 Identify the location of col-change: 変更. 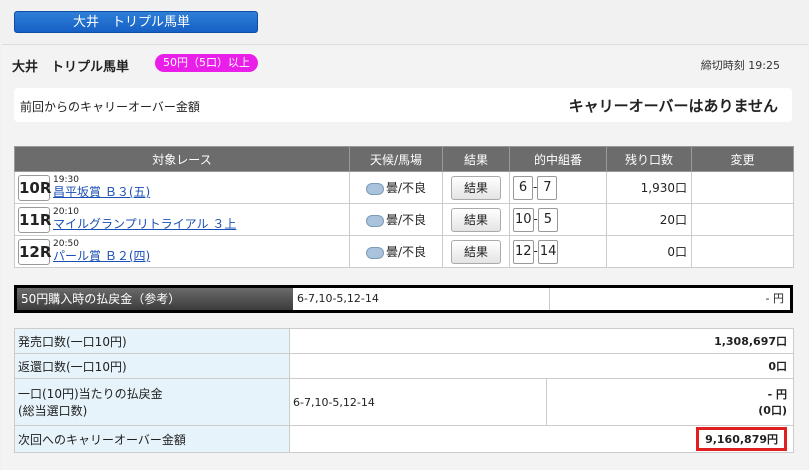
(742, 159).